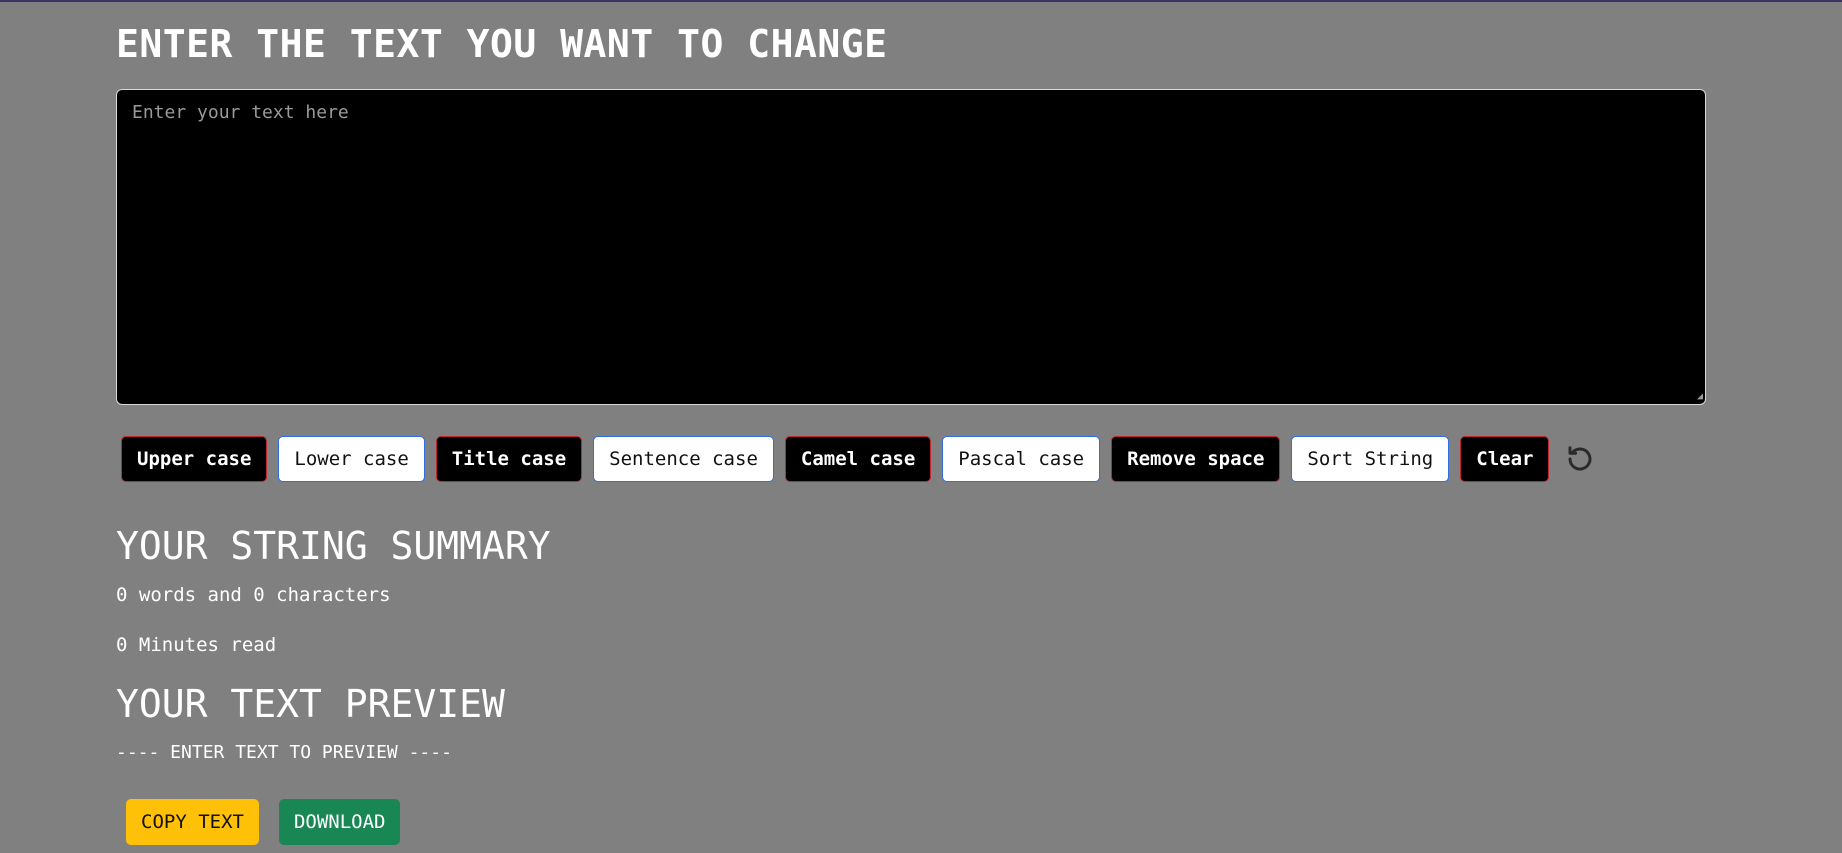 The height and width of the screenshot is (853, 1842). I want to click on undo-icon, so click(1580, 459).